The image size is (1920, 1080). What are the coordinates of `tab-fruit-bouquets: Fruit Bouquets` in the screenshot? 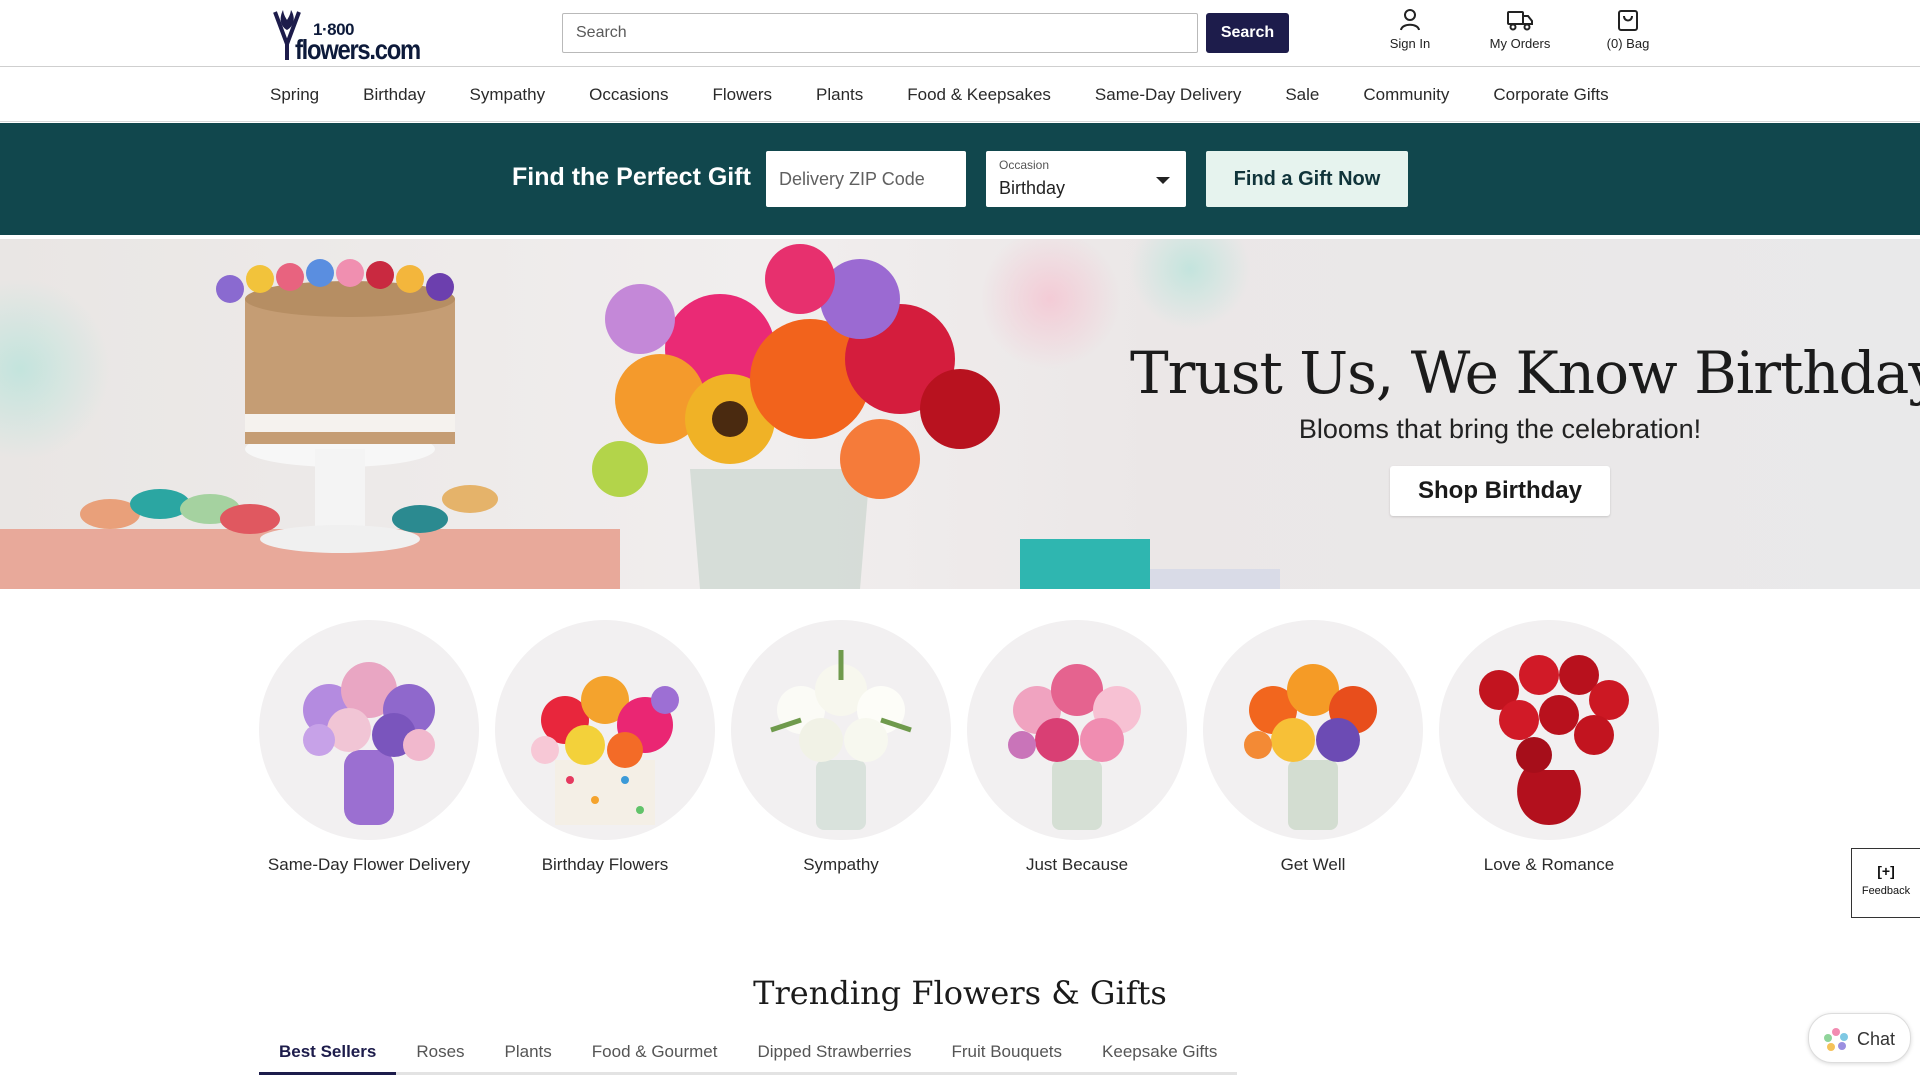 It's located at (1006, 1054).